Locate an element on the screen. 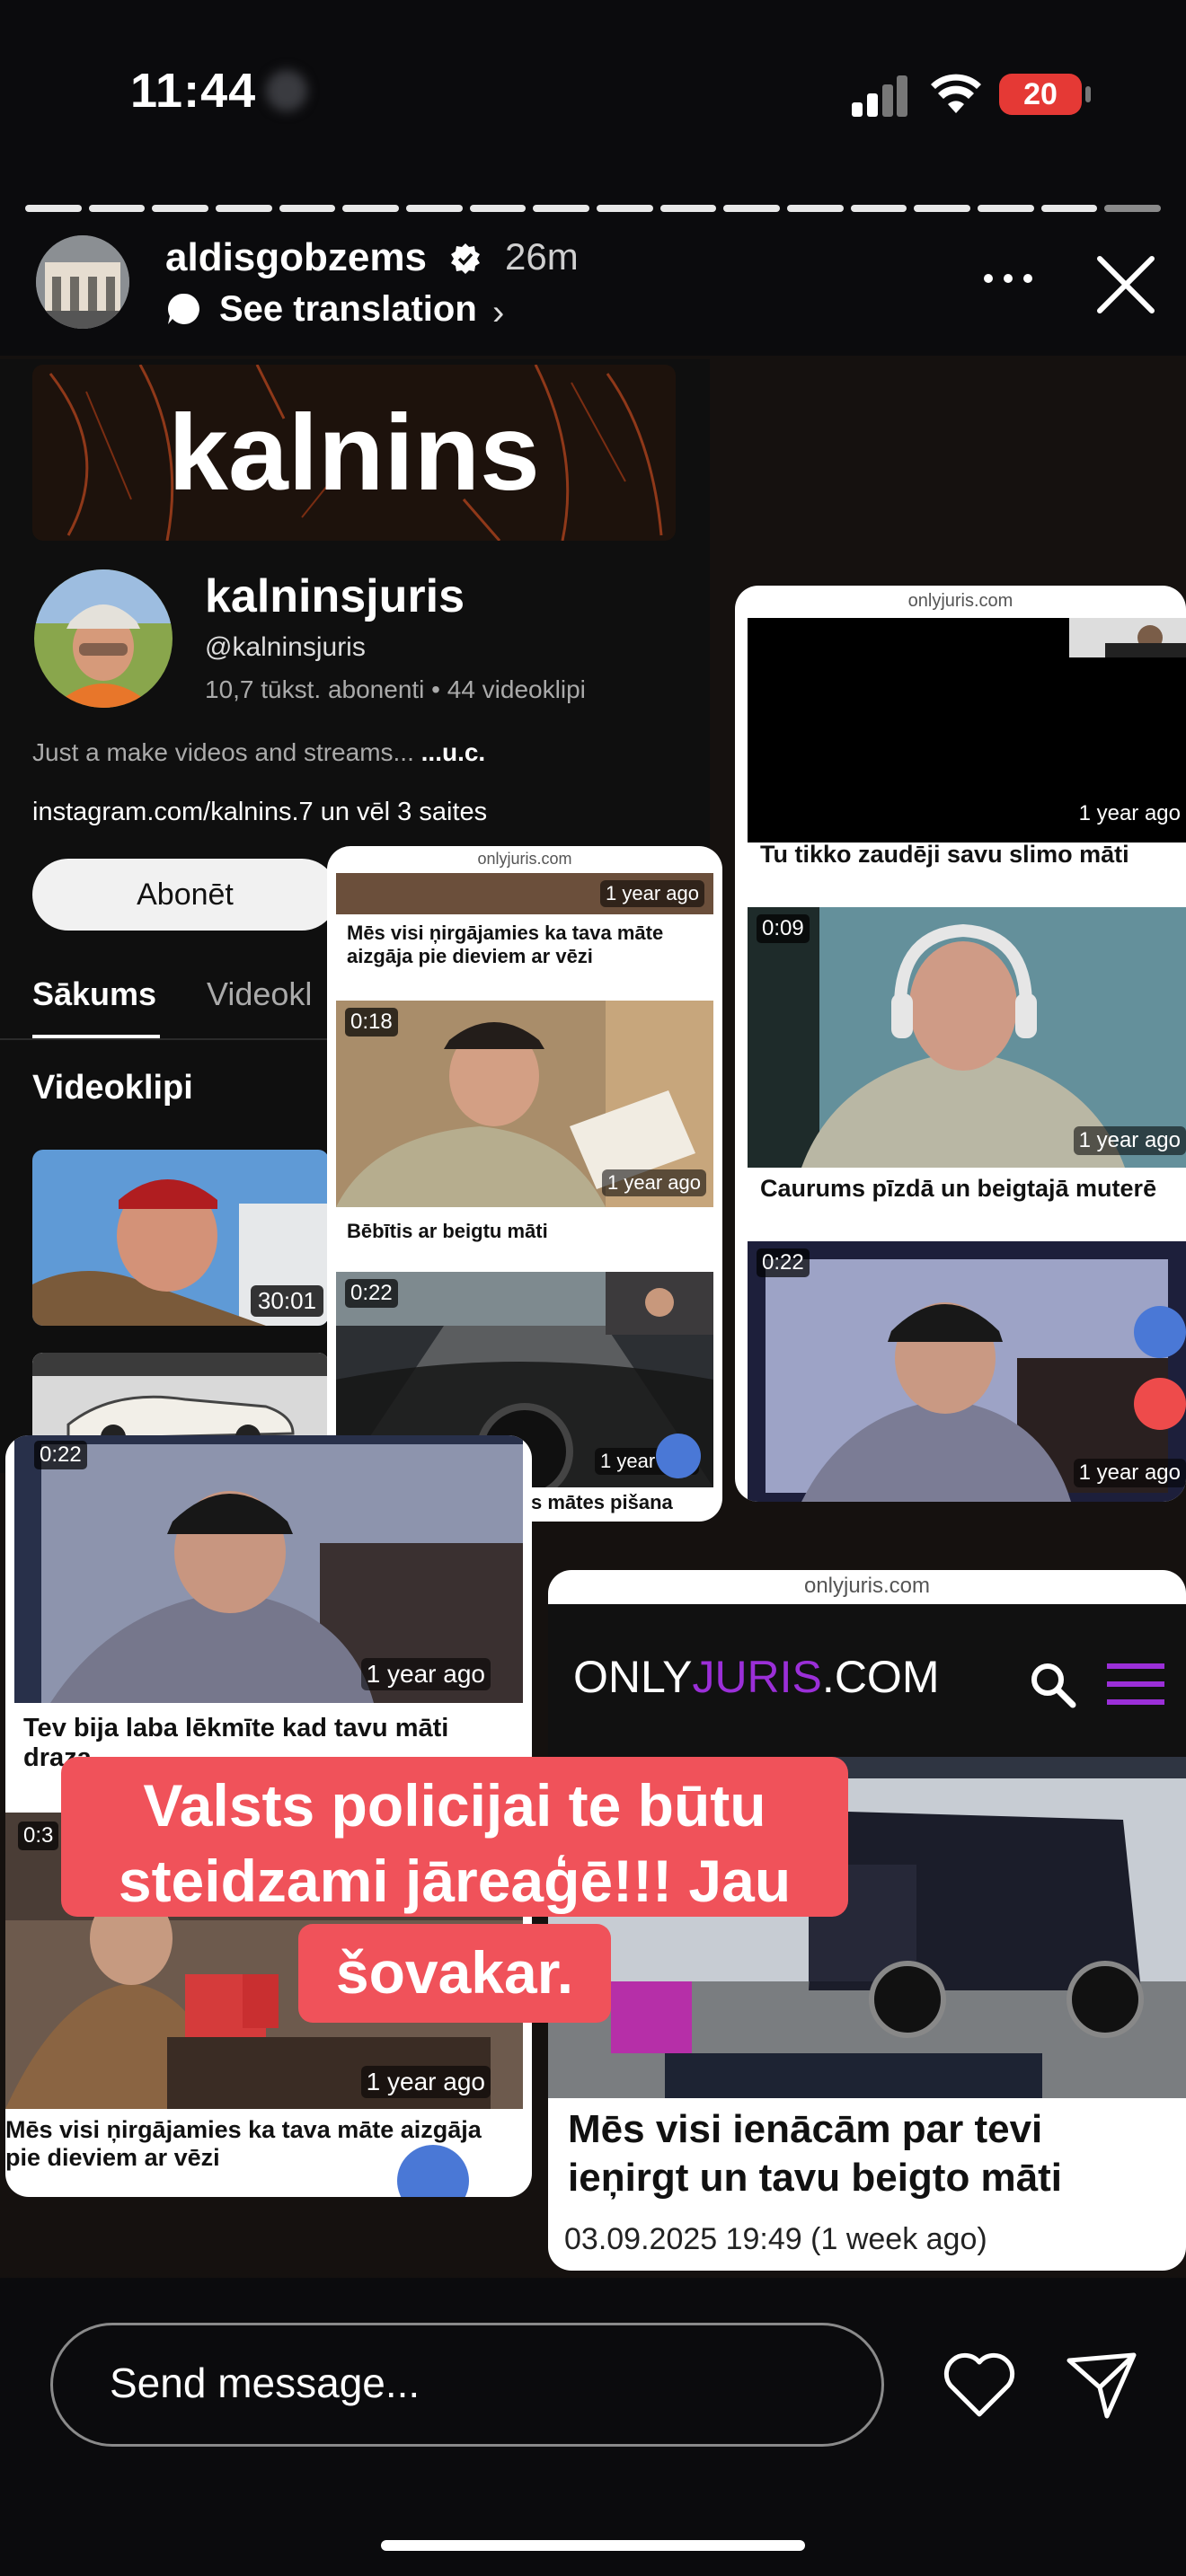 The width and height of the screenshot is (1186, 2576). cellular-signal-icon is located at coordinates (879, 96).